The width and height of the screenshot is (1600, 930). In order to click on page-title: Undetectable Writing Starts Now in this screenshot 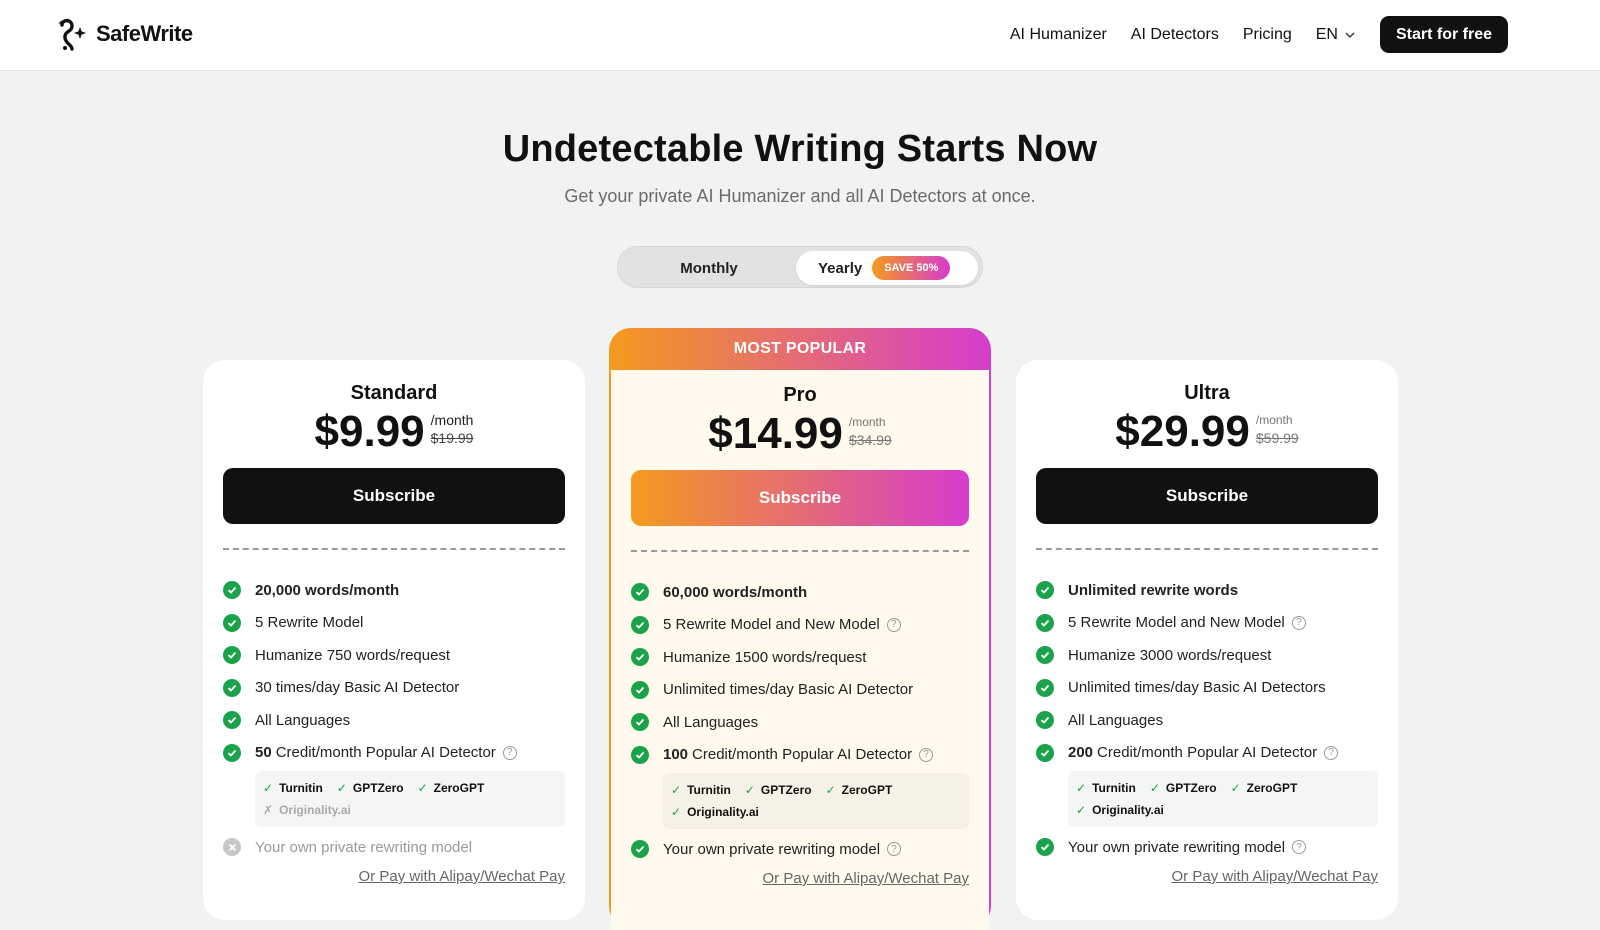, I will do `click(800, 149)`.